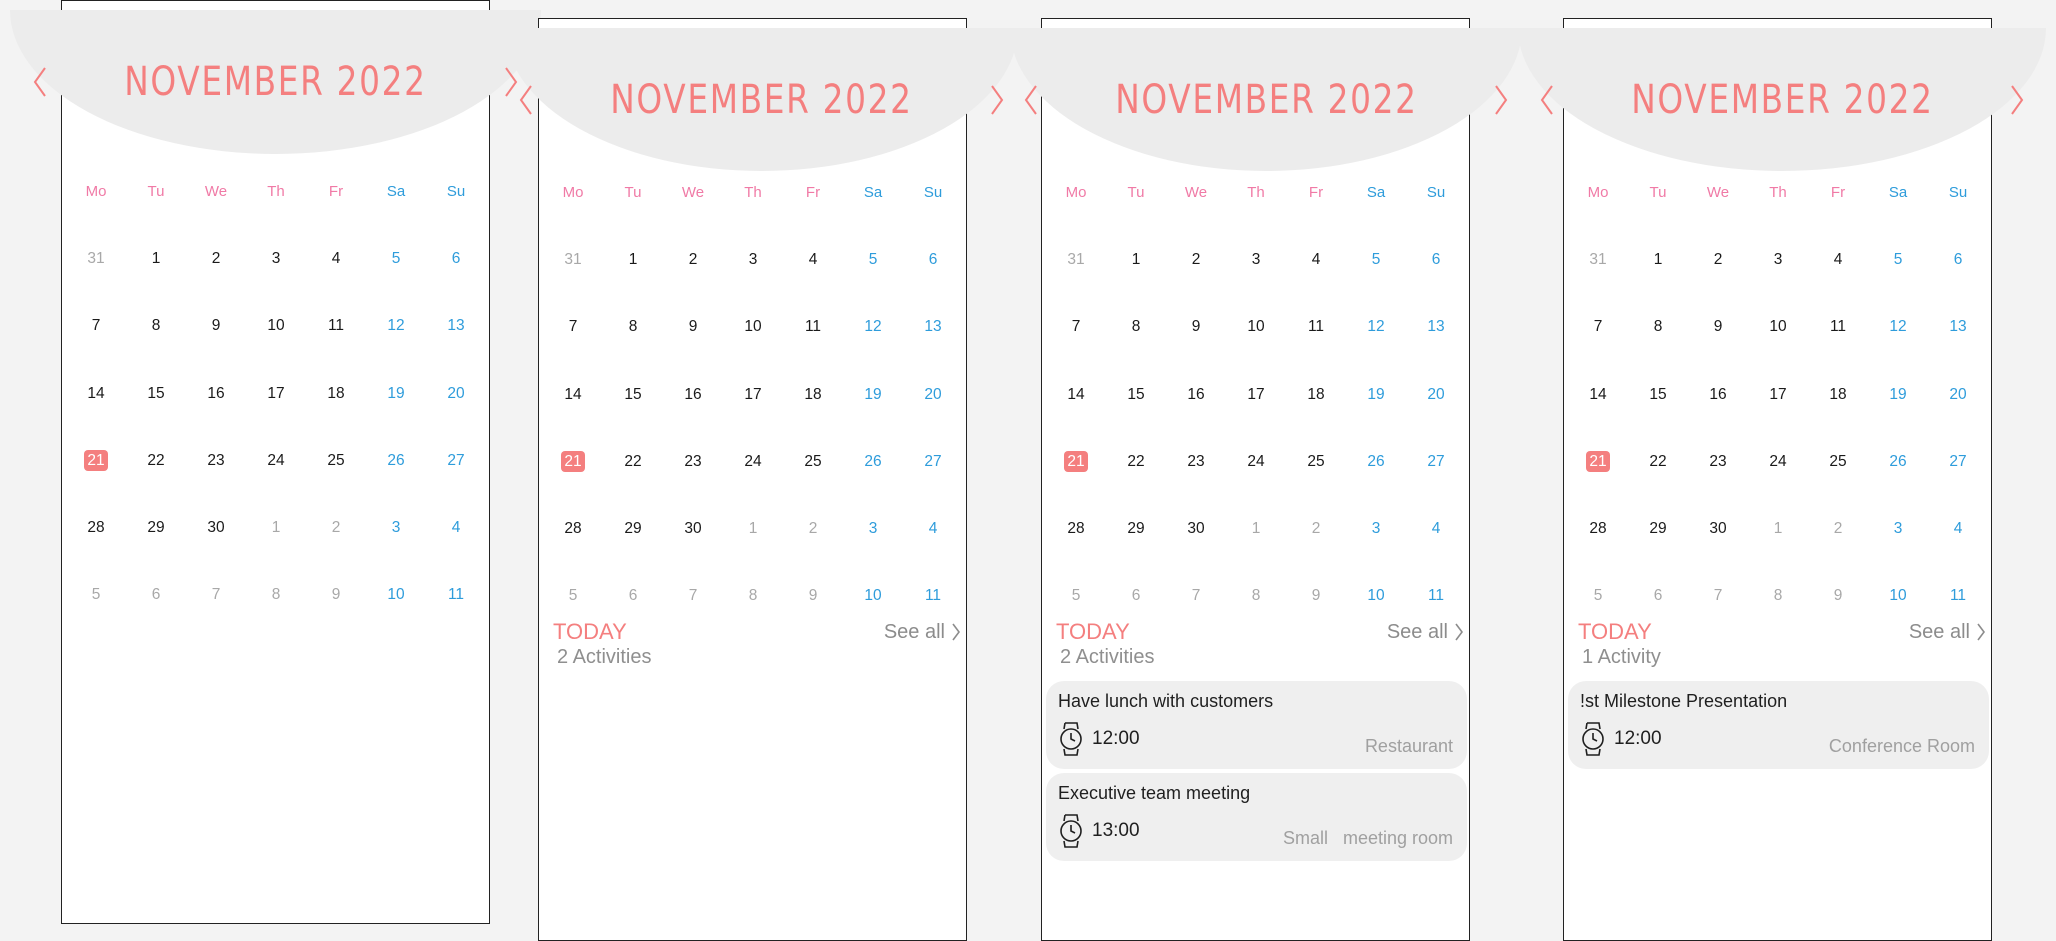  Describe the element at coordinates (1958, 395) in the screenshot. I see `day-cell: 20` at that location.